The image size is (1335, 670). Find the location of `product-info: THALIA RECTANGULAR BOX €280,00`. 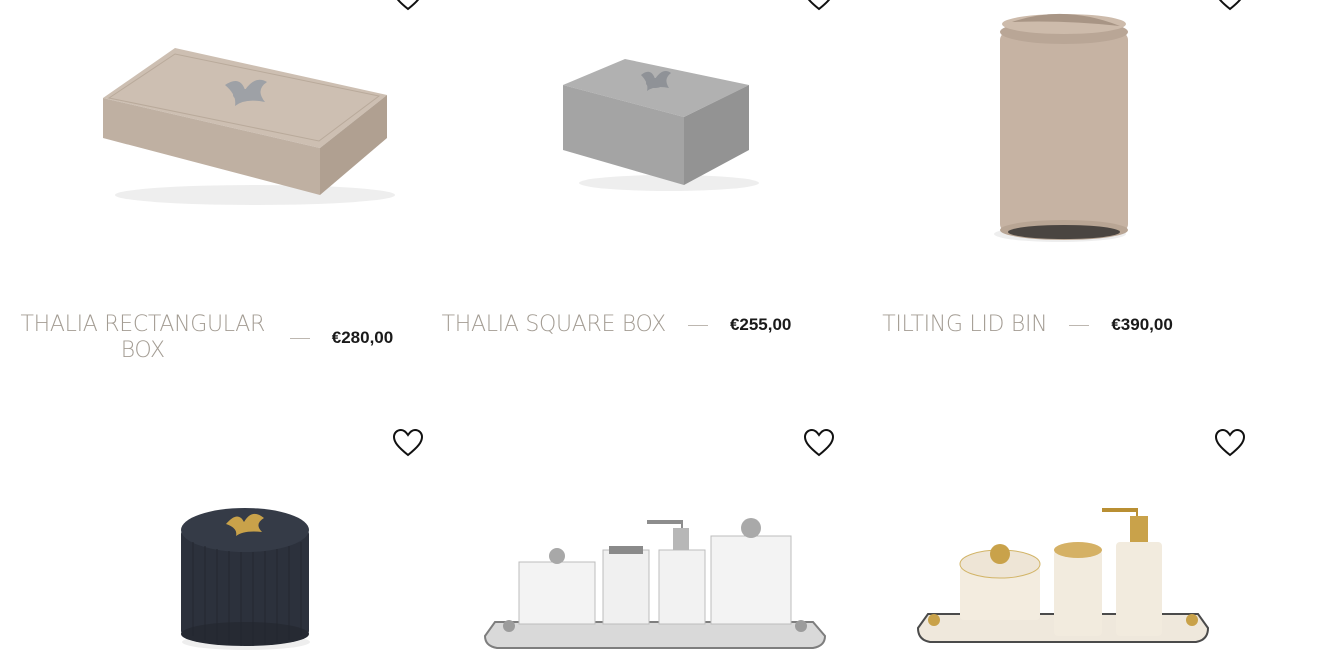

product-info: THALIA RECTANGULAR BOX €280,00 is located at coordinates (205, 338).